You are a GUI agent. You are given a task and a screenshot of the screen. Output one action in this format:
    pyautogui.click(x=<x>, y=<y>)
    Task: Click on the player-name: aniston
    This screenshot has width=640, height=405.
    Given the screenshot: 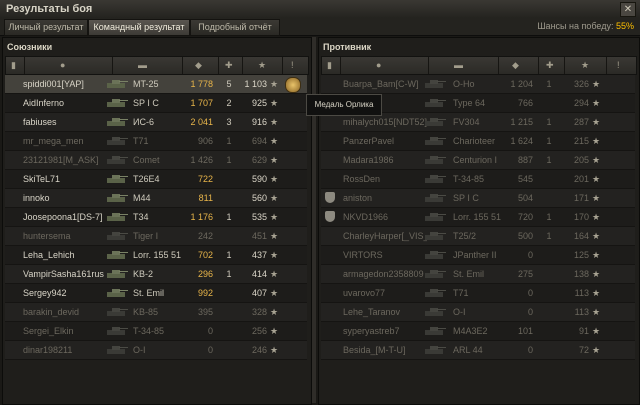 What is the action you would take?
    pyautogui.click(x=358, y=198)
    